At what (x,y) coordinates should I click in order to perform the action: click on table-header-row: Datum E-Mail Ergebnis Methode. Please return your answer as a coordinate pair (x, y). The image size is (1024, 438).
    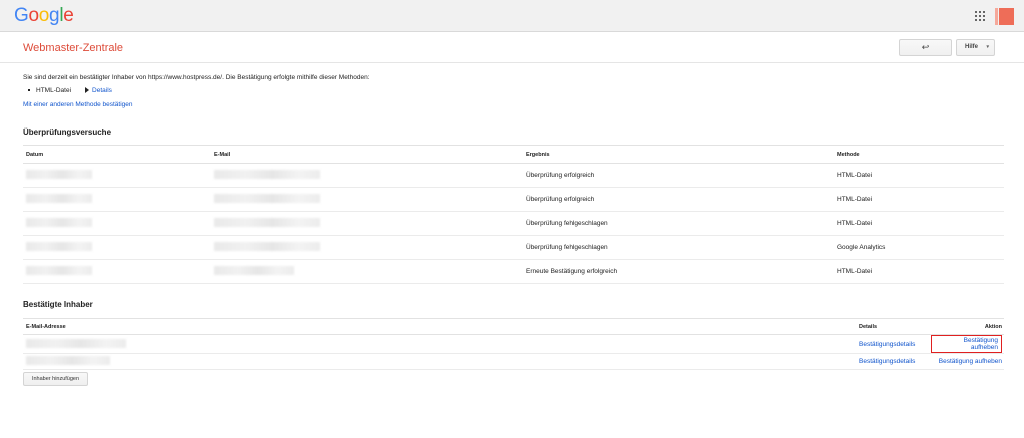
    Looking at the image, I should click on (513, 154).